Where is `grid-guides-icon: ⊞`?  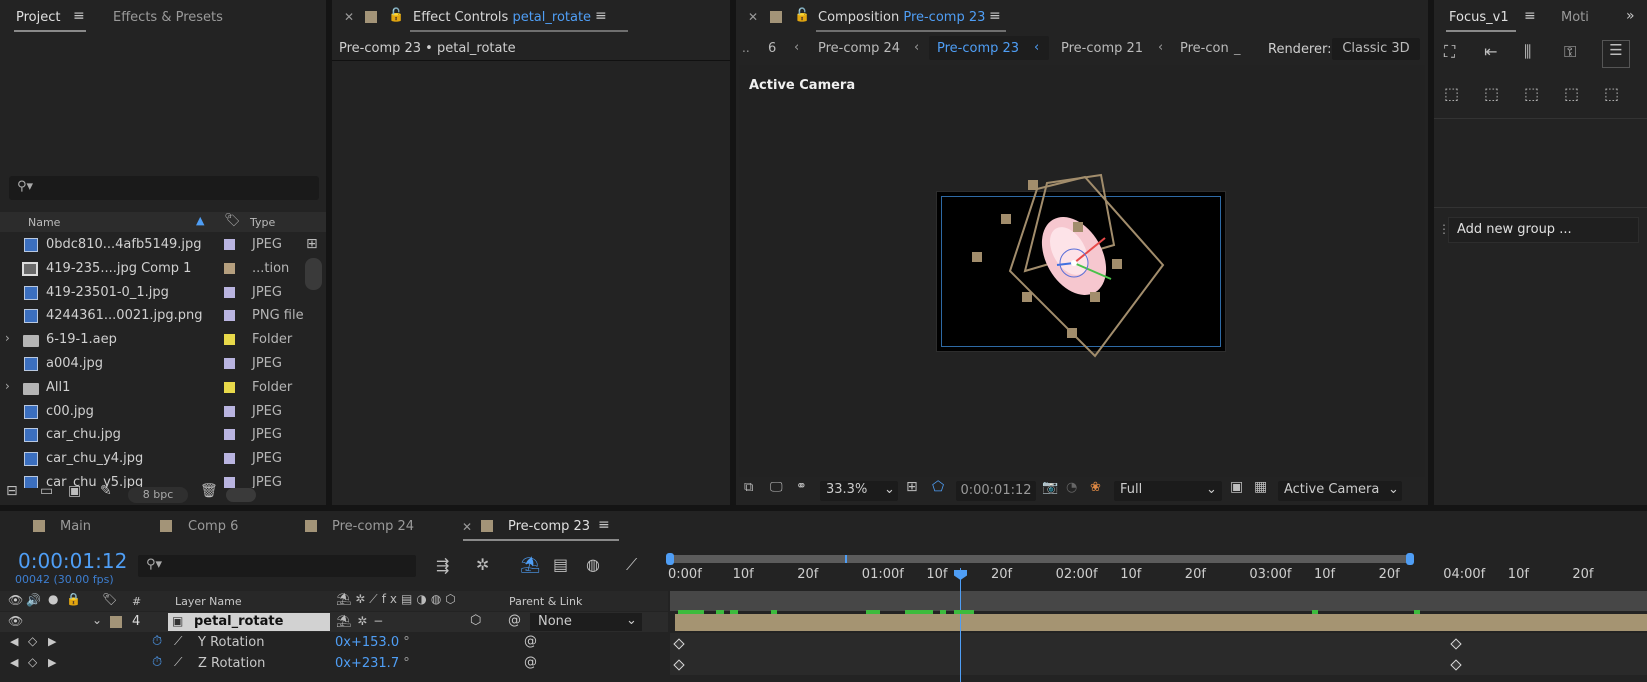 grid-guides-icon: ⊞ is located at coordinates (912, 487).